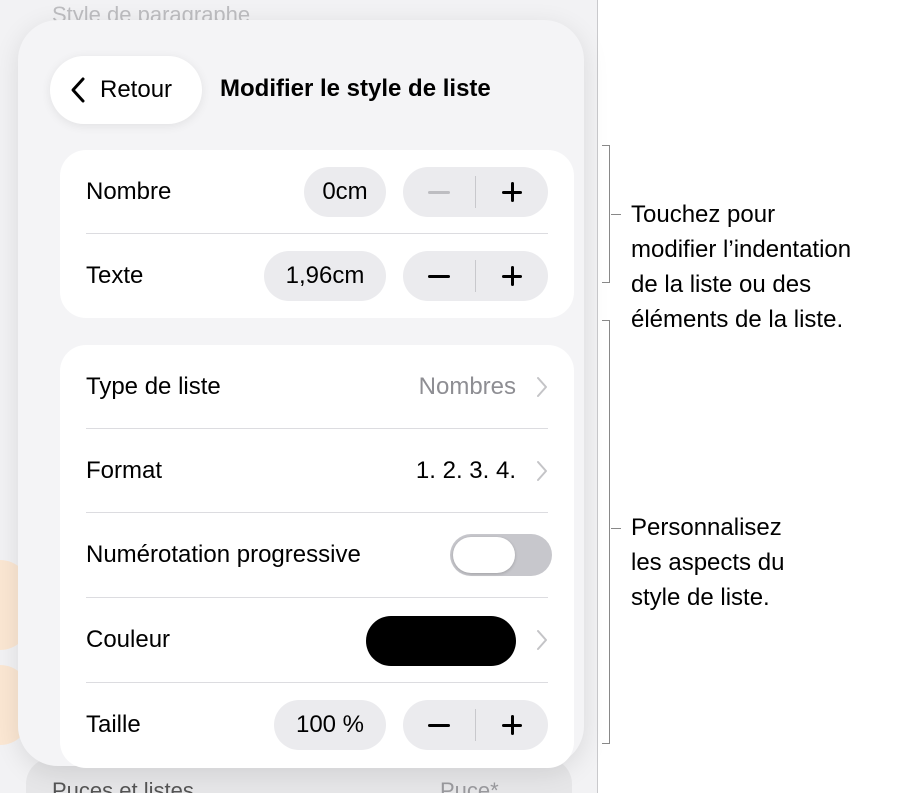 This screenshot has width=918, height=793. What do you see at coordinates (441, 641) in the screenshot?
I see `color-swatch` at bounding box center [441, 641].